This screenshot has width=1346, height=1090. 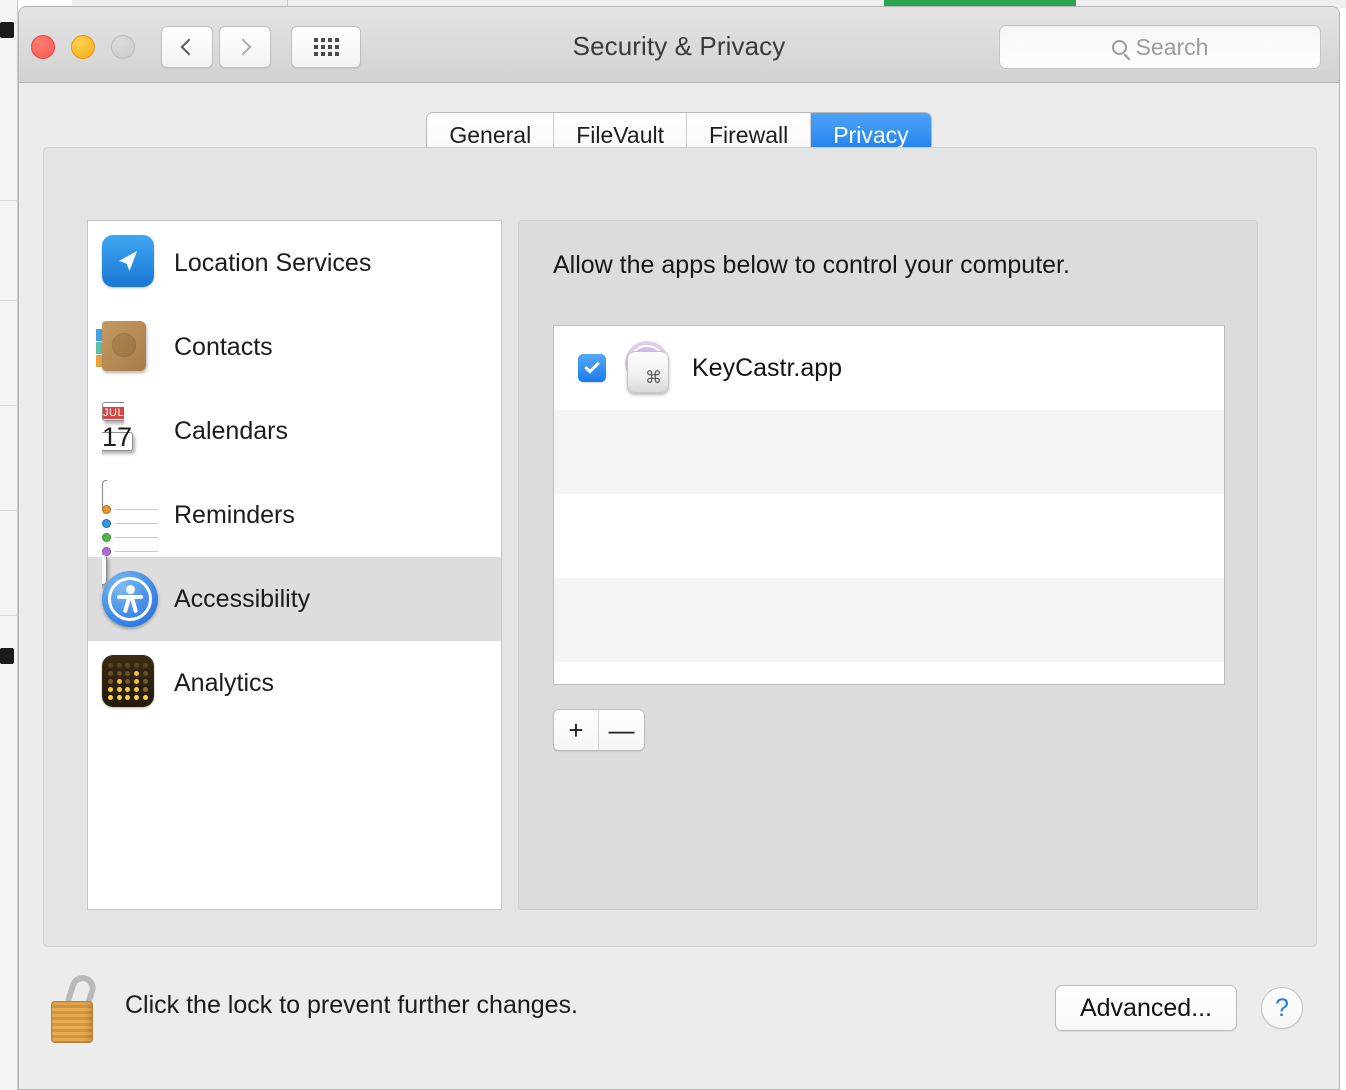 I want to click on sidebar-item-reminders: Reminders, so click(x=294, y=529).